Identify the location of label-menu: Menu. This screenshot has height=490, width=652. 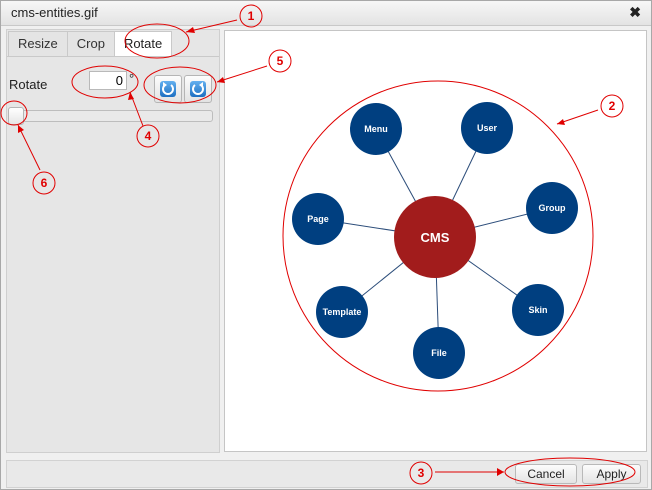
(376, 129).